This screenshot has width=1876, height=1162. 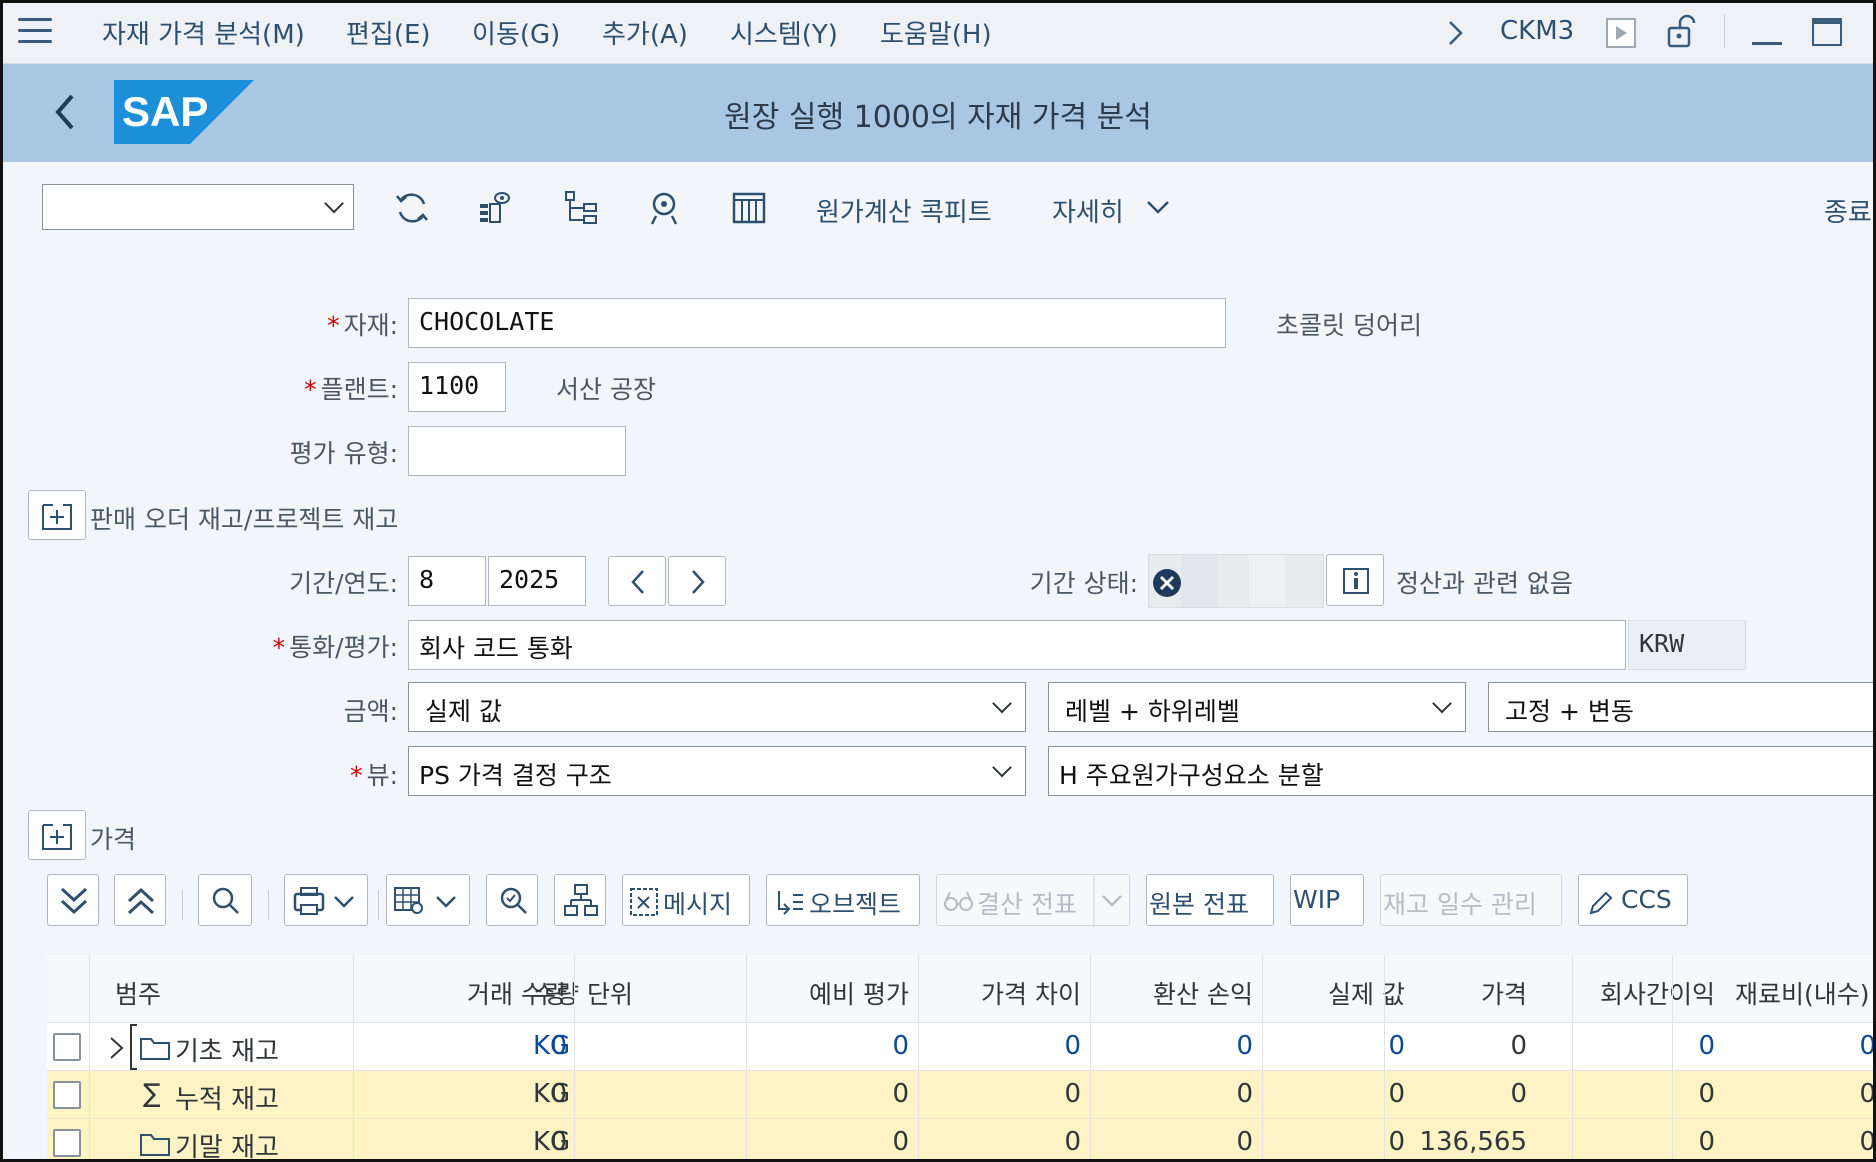 What do you see at coordinates (113, 839) in the screenshot?
I see `price-section-label: 가격` at bounding box center [113, 839].